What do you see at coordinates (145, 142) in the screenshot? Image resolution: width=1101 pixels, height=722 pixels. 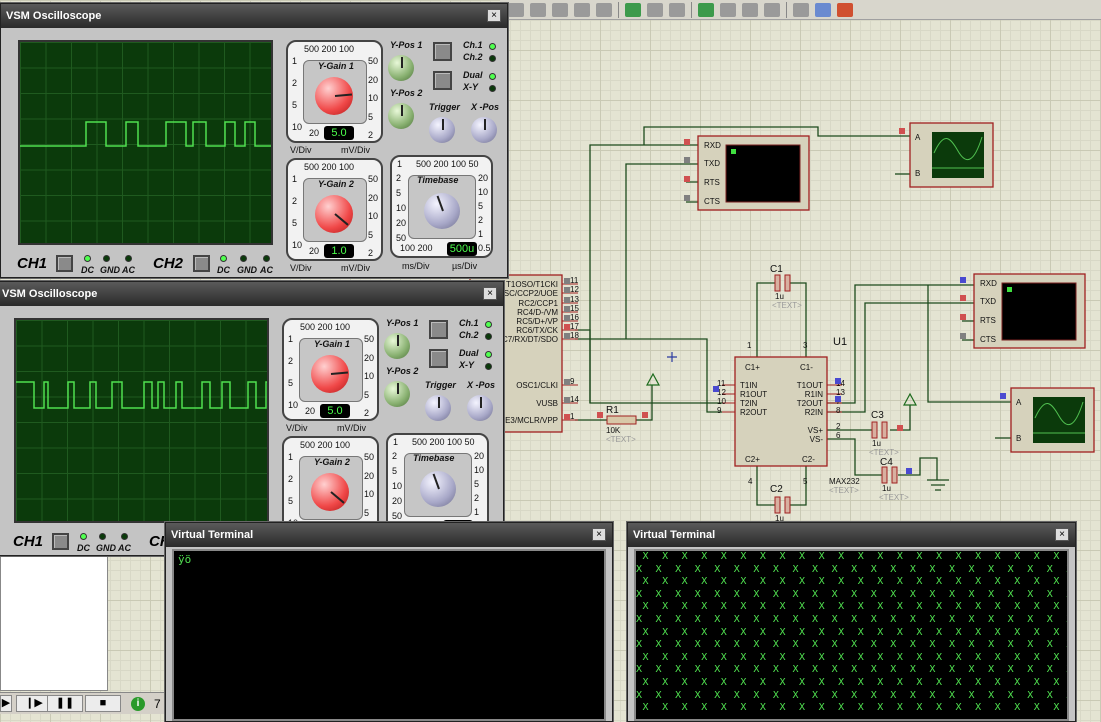 I see `scope-screen` at bounding box center [145, 142].